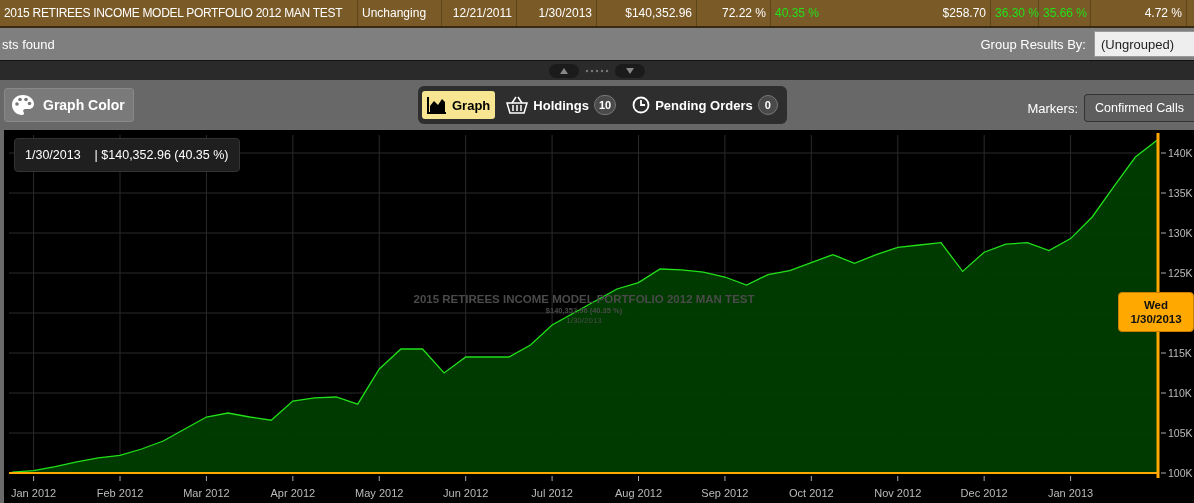  I want to click on x-tick-label: Feb 2012, so click(120, 493).